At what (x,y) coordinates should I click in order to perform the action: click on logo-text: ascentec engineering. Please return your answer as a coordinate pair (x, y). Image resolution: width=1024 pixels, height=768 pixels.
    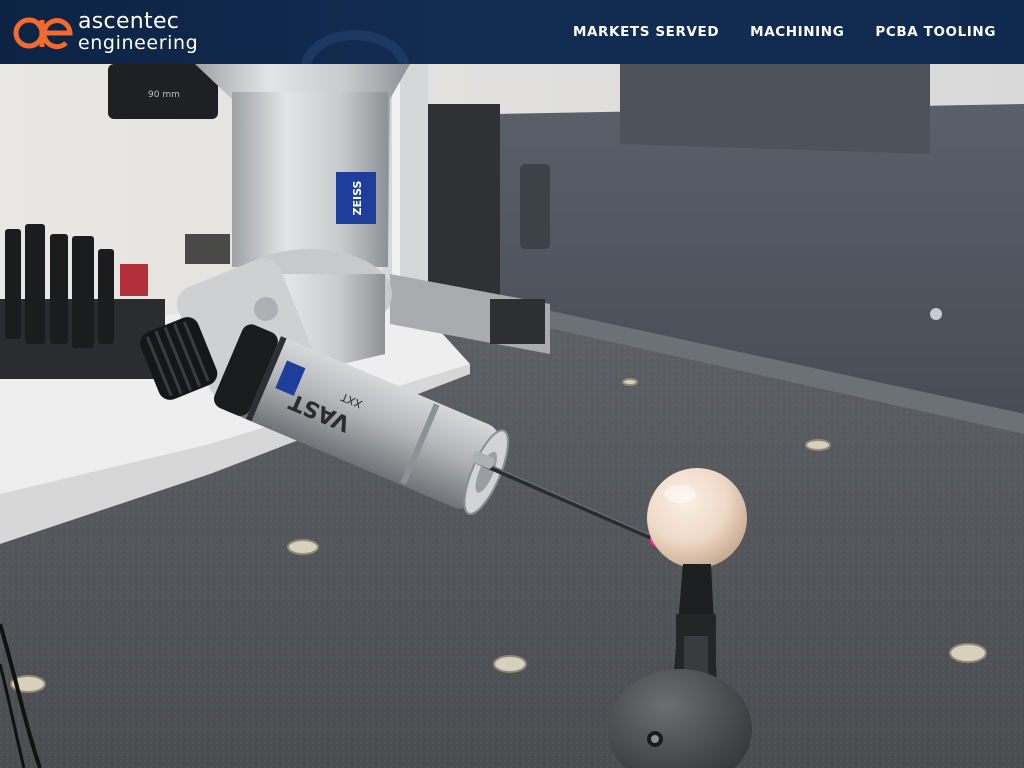
    Looking at the image, I should click on (138, 32).